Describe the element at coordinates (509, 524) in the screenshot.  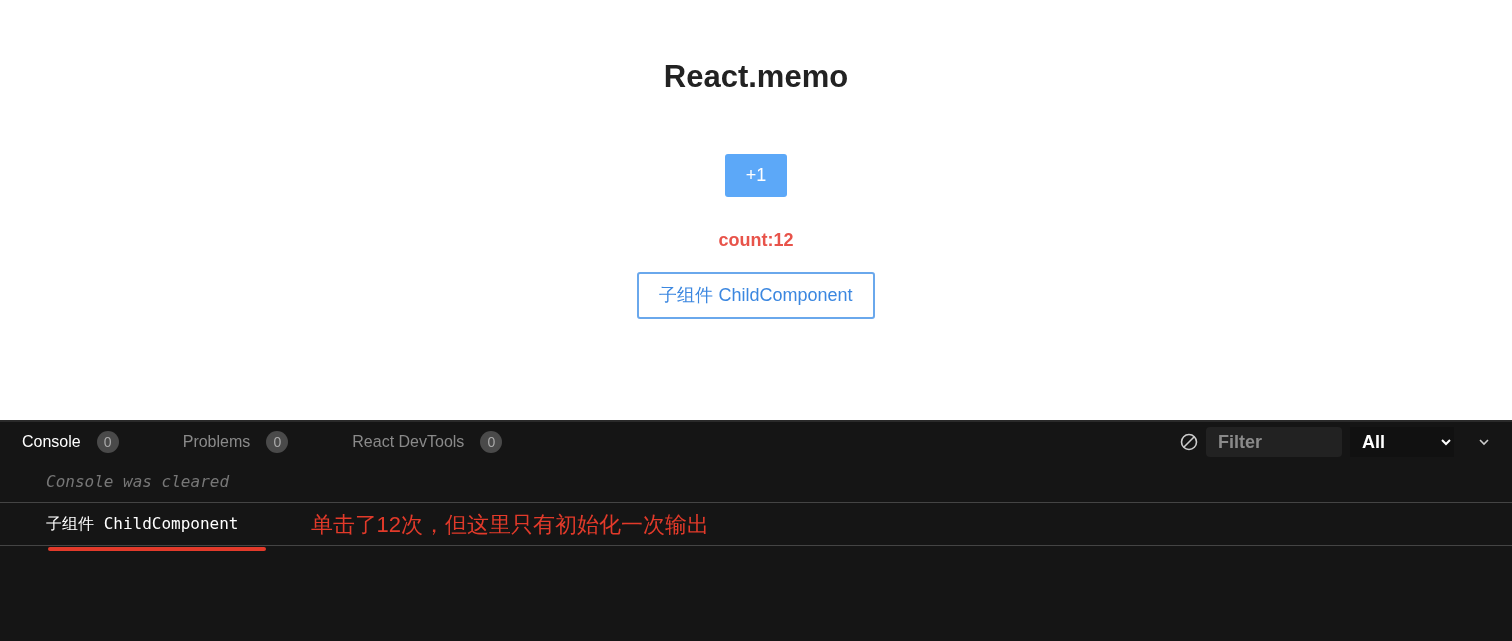
I see `annotation-text: 单击了12次，但这里只有初始化一次输出` at that location.